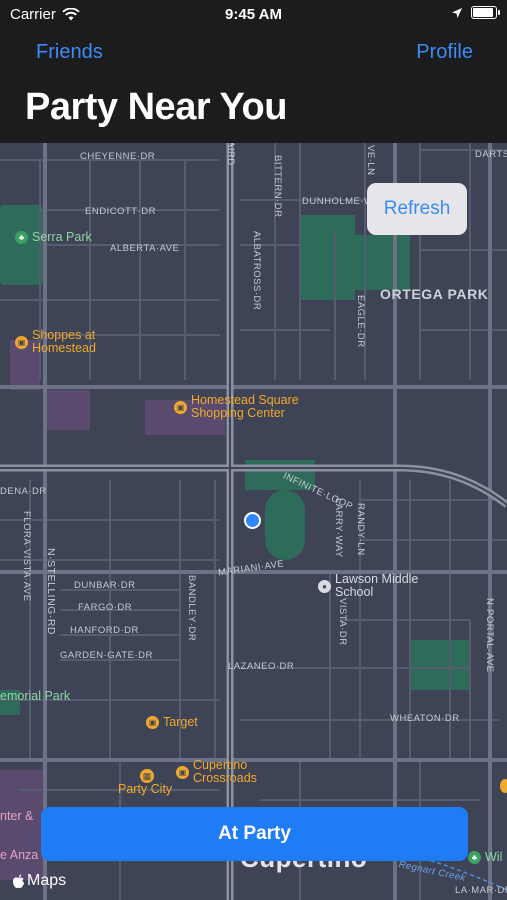 This screenshot has width=507, height=900. Describe the element at coordinates (370, 160) in the screenshot. I see `street-label: VE·LN` at that location.